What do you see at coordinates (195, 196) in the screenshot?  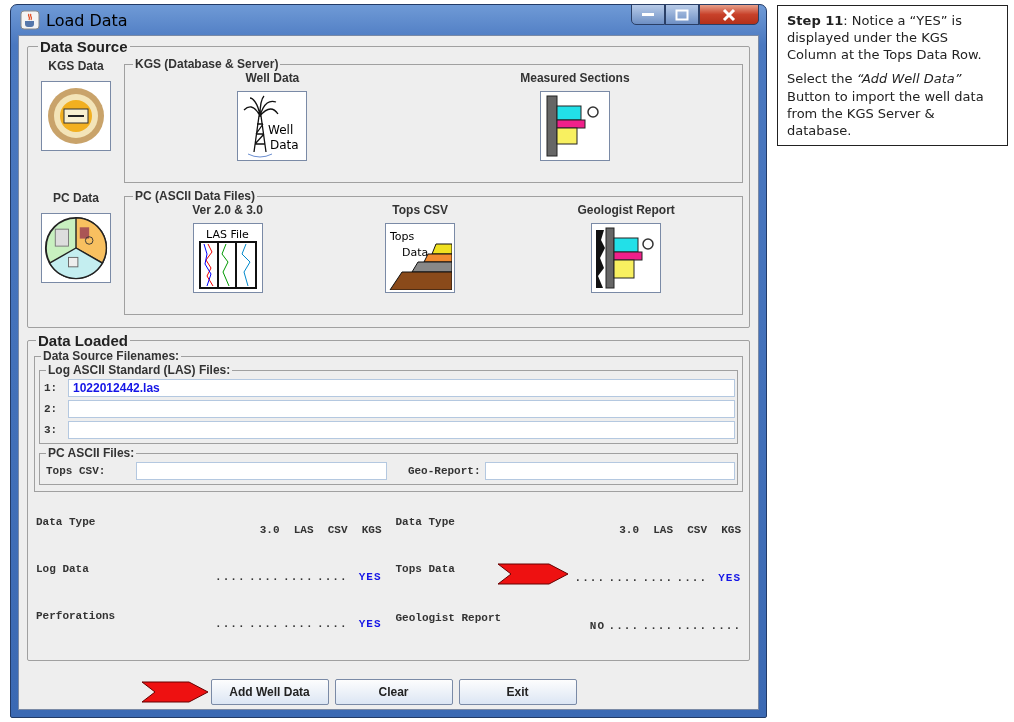 I see `group-title: PC (ASCII Data Files)` at bounding box center [195, 196].